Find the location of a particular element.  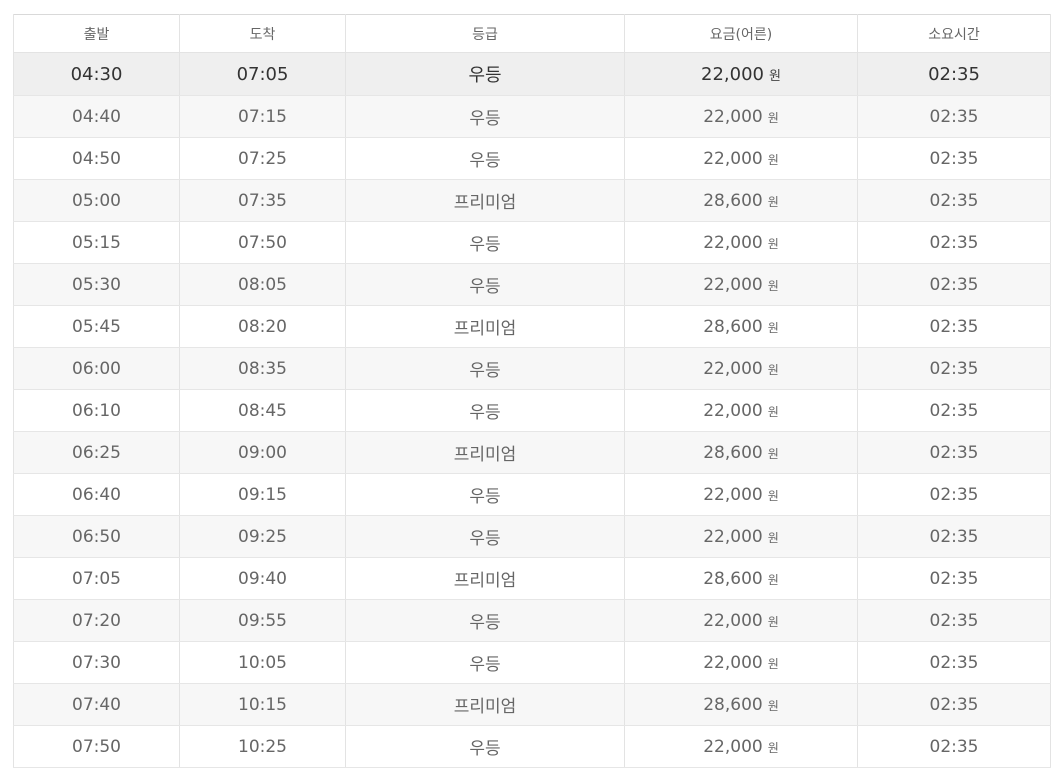

table-row: 06:40 09:15 우등 22,000 원 02:35 is located at coordinates (532, 494).